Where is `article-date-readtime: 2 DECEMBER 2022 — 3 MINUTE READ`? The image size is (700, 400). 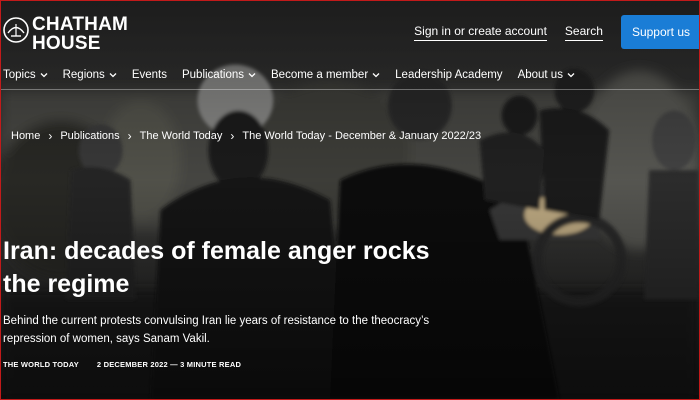 article-date-readtime: 2 DECEMBER 2022 — 3 MINUTE READ is located at coordinates (169, 364).